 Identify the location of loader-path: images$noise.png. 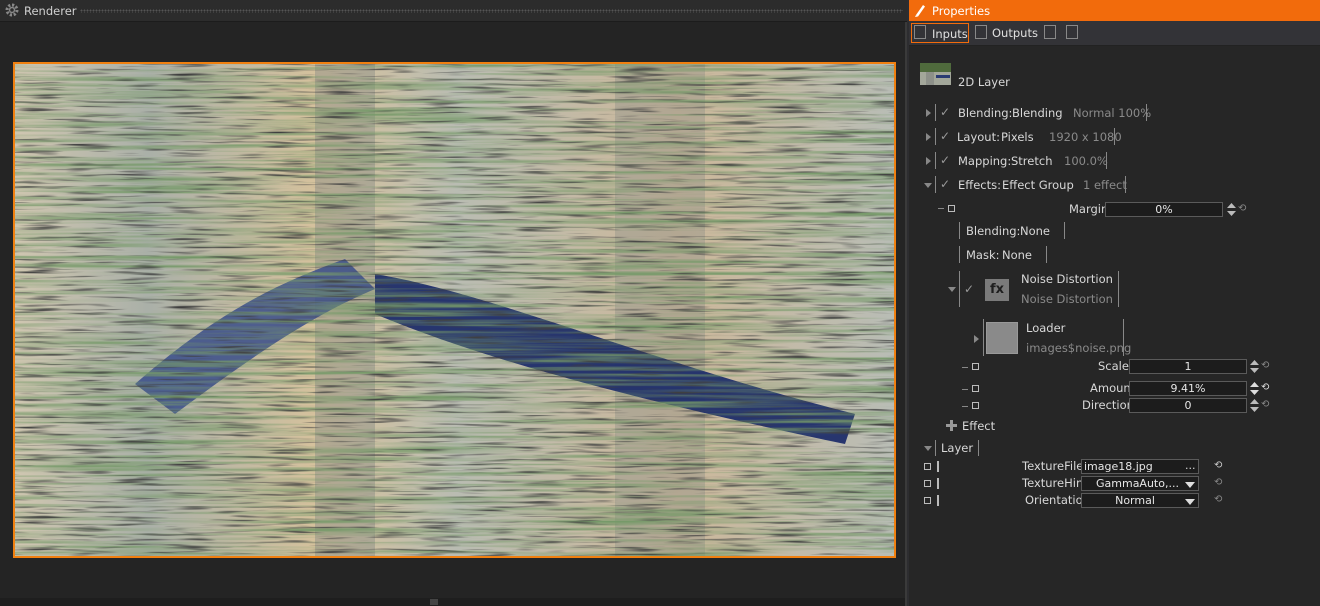
(1079, 348).